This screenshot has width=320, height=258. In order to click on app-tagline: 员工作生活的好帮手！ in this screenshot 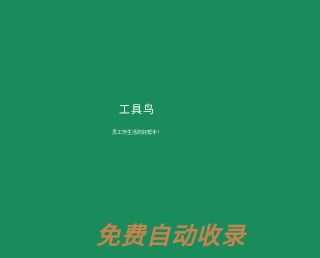, I will do `click(136, 133)`.